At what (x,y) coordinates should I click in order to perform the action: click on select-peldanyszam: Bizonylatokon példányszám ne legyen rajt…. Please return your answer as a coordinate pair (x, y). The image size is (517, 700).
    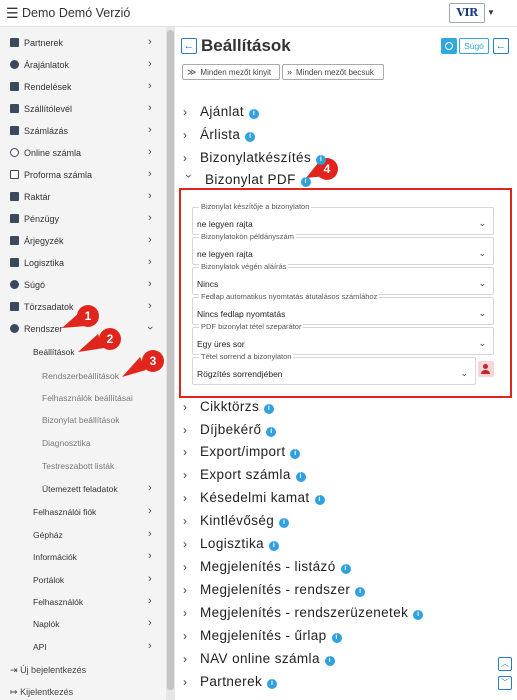
    Looking at the image, I should click on (343, 248).